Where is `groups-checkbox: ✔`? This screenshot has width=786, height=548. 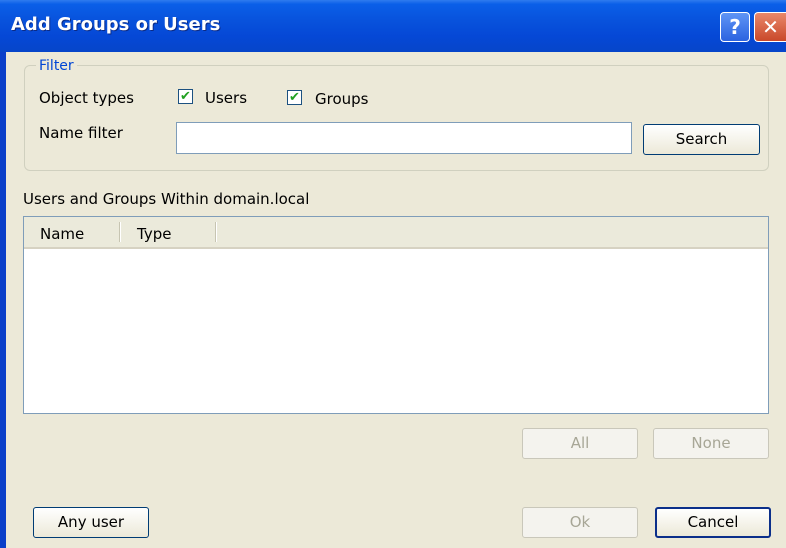 groups-checkbox: ✔ is located at coordinates (294, 97).